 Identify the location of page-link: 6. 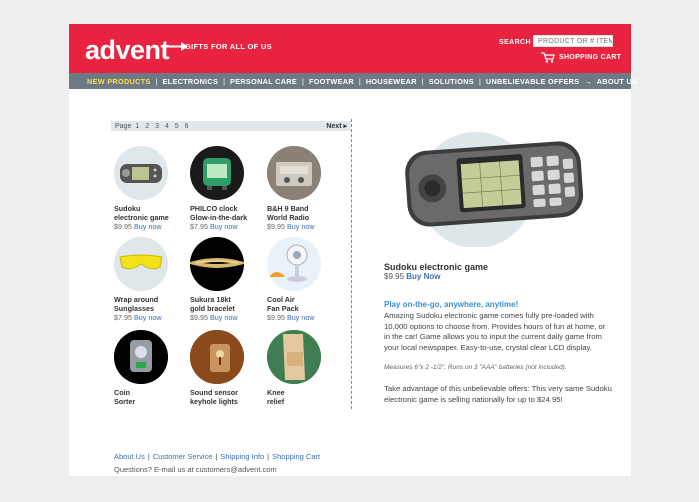
(187, 126).